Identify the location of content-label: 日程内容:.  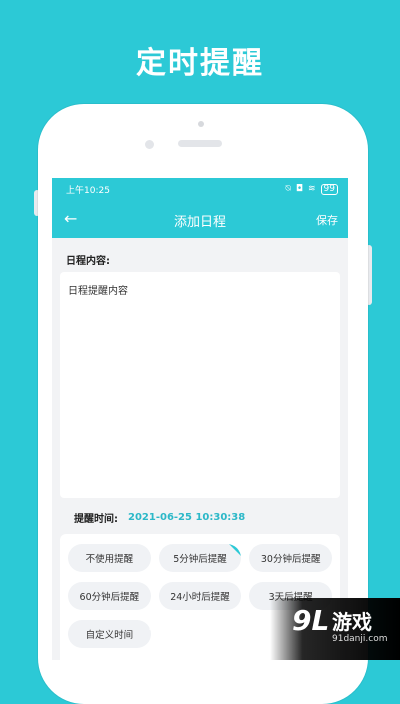
(88, 261).